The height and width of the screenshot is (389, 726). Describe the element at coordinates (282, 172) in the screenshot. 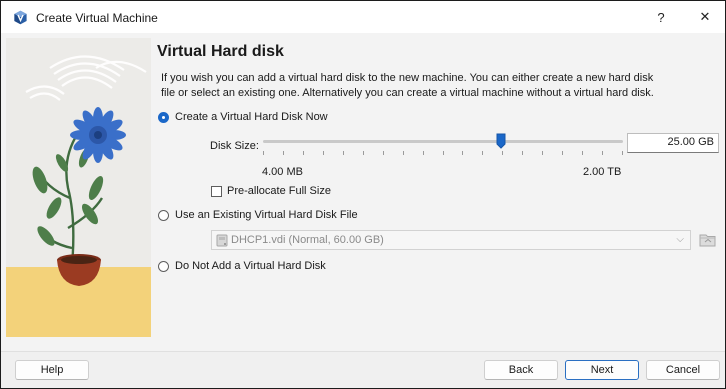

I see `disk-size-min-label: 4.00 MB` at that location.